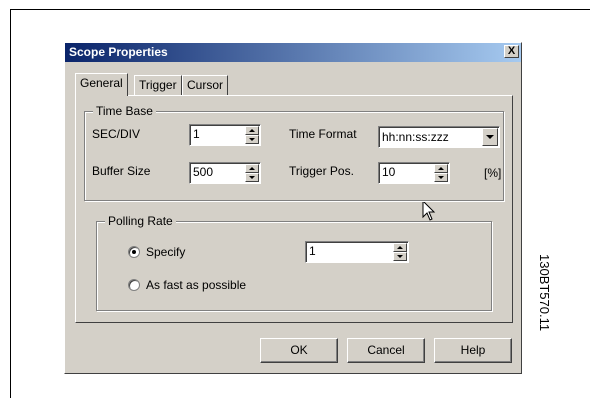 This screenshot has height=398, width=601. I want to click on polling-rate-spin, so click(400, 252).